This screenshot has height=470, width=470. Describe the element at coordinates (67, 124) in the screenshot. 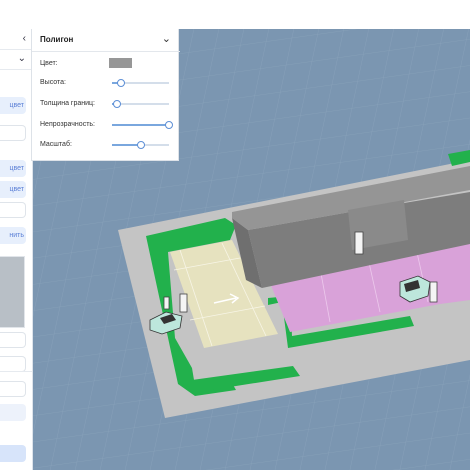

I see `slider-label-opacity: Непрозрачность:` at that location.